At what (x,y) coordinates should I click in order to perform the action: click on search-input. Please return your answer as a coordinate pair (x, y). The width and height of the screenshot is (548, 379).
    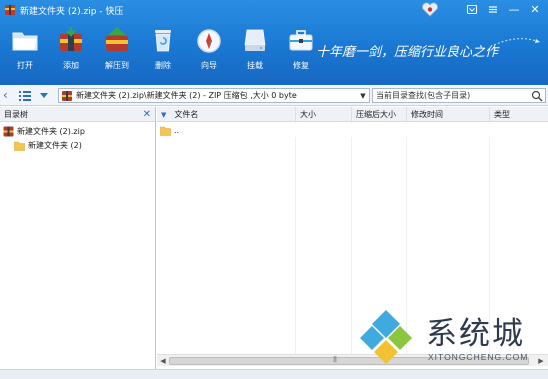
    Looking at the image, I should click on (453, 95).